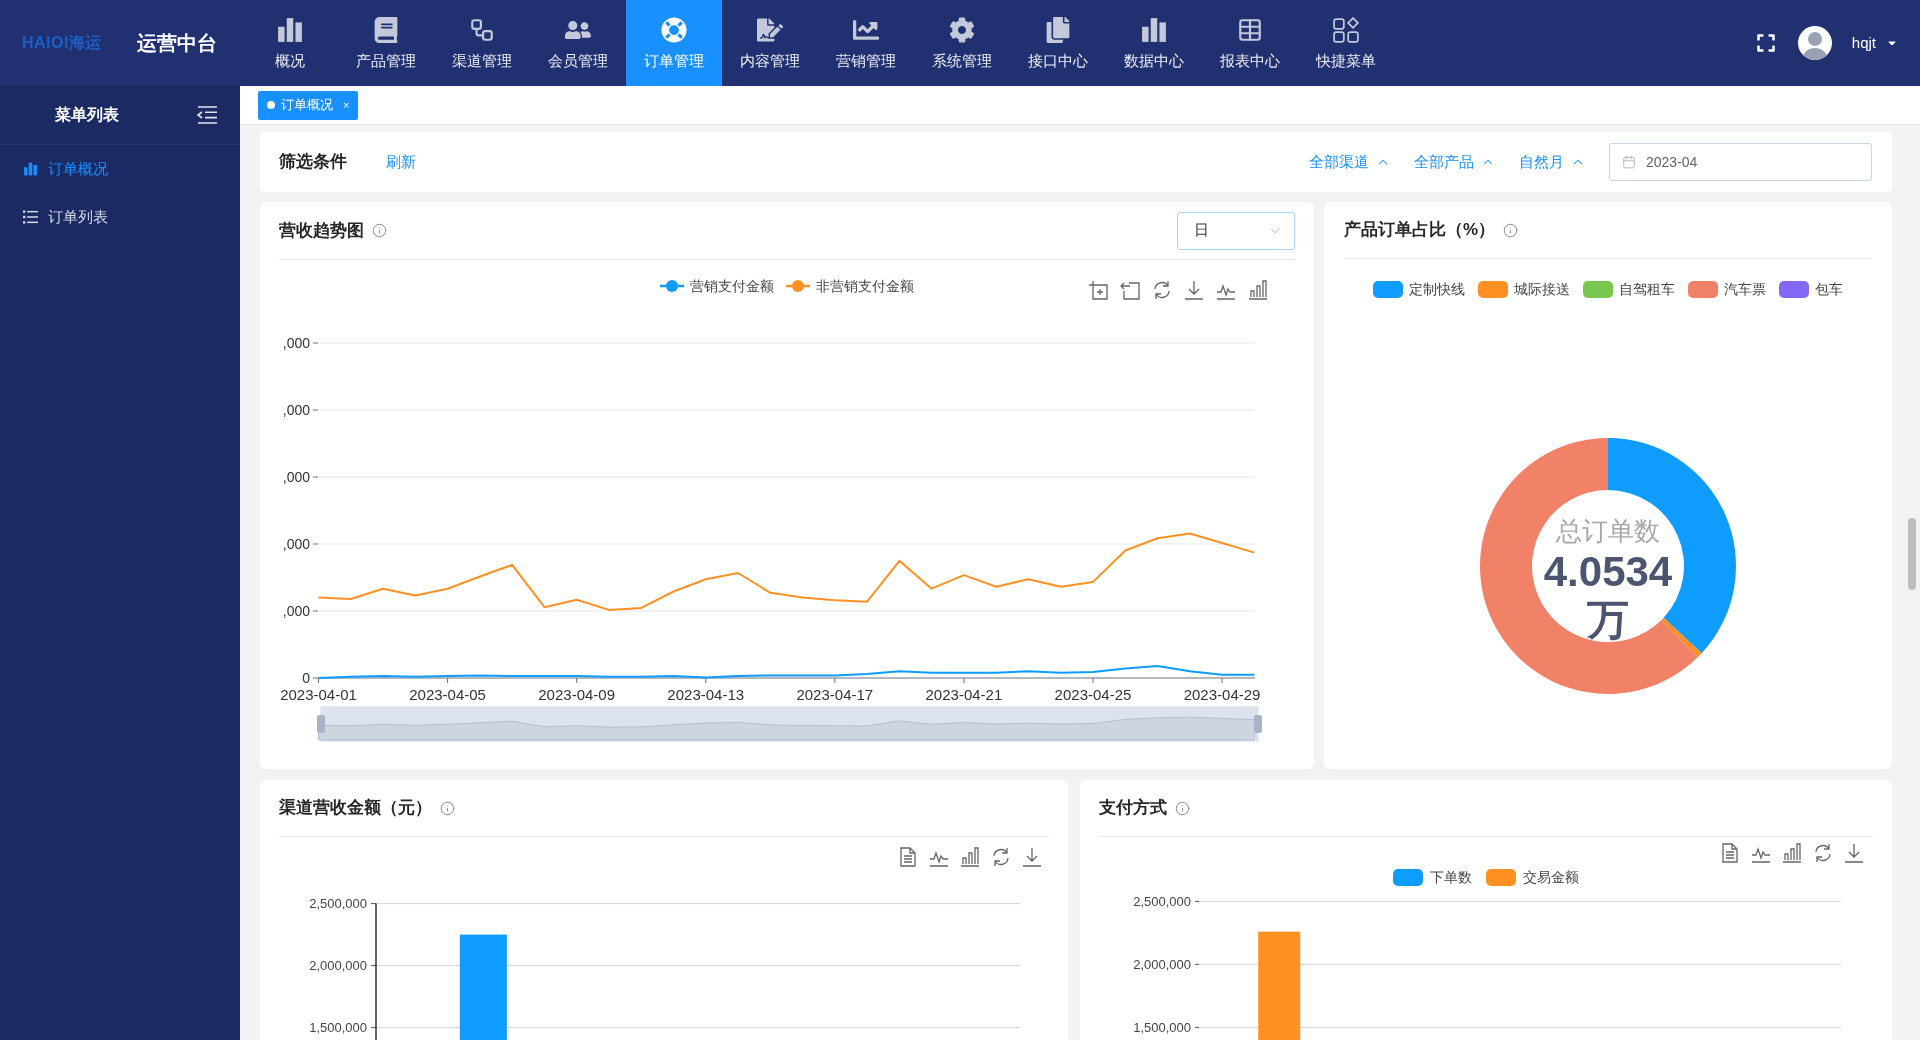 The height and width of the screenshot is (1040, 1920). What do you see at coordinates (1130, 290) in the screenshot?
I see `back-arrow-icon` at bounding box center [1130, 290].